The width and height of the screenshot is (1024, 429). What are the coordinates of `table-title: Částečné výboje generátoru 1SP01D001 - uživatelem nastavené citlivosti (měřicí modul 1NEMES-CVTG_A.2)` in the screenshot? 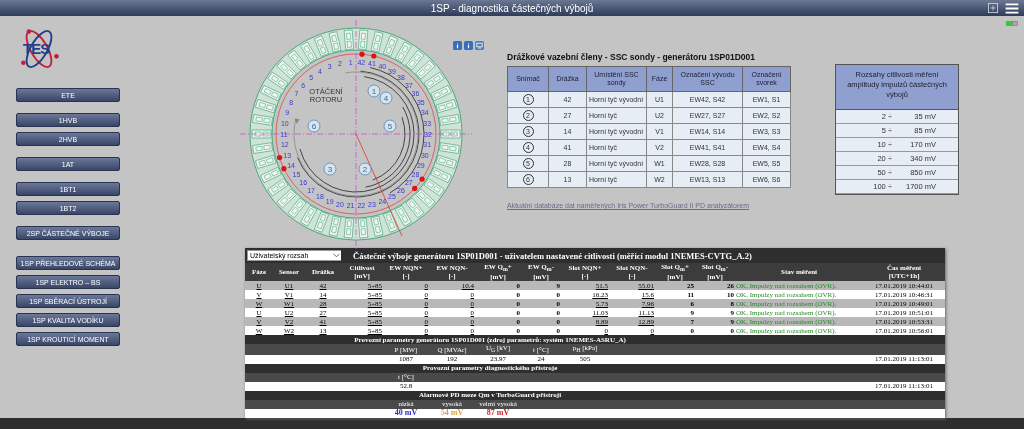 It's located at (643, 255).